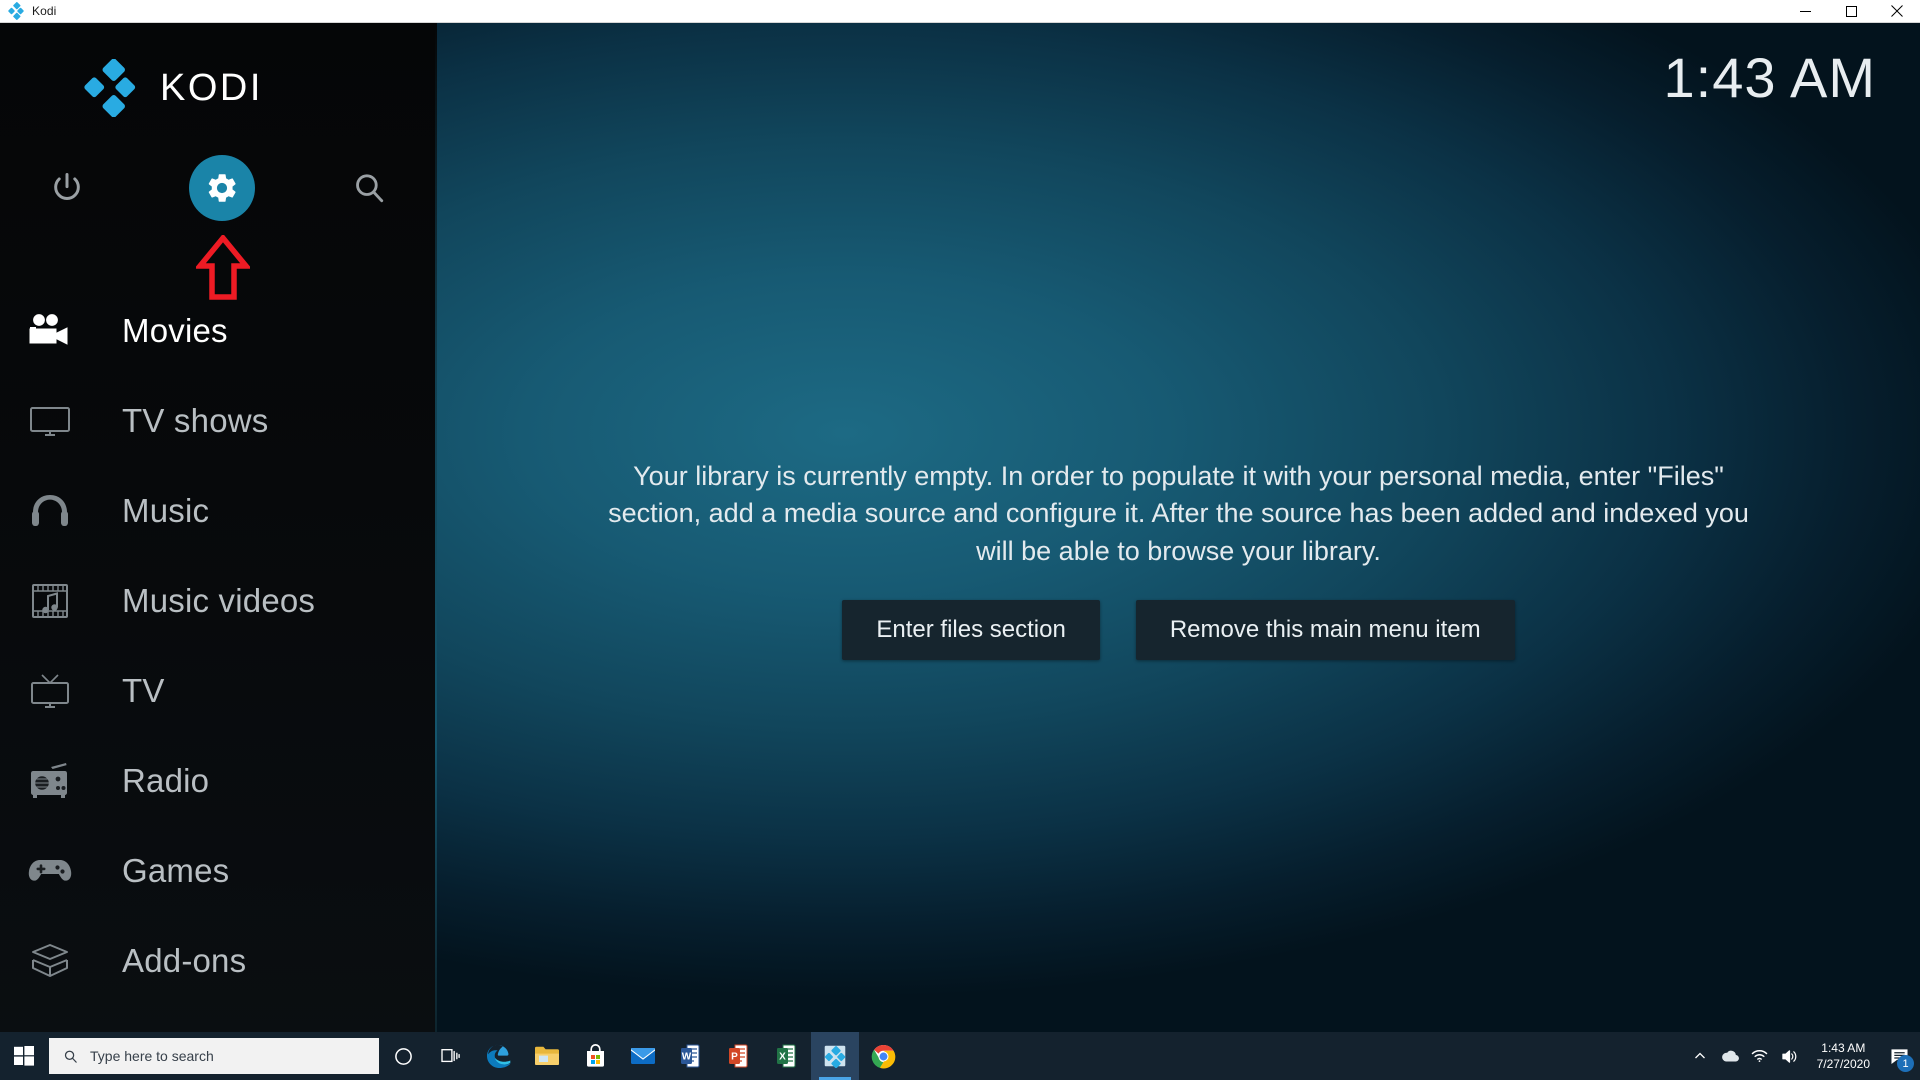  I want to click on menu-item-tv-shows: TV shows, so click(218, 421).